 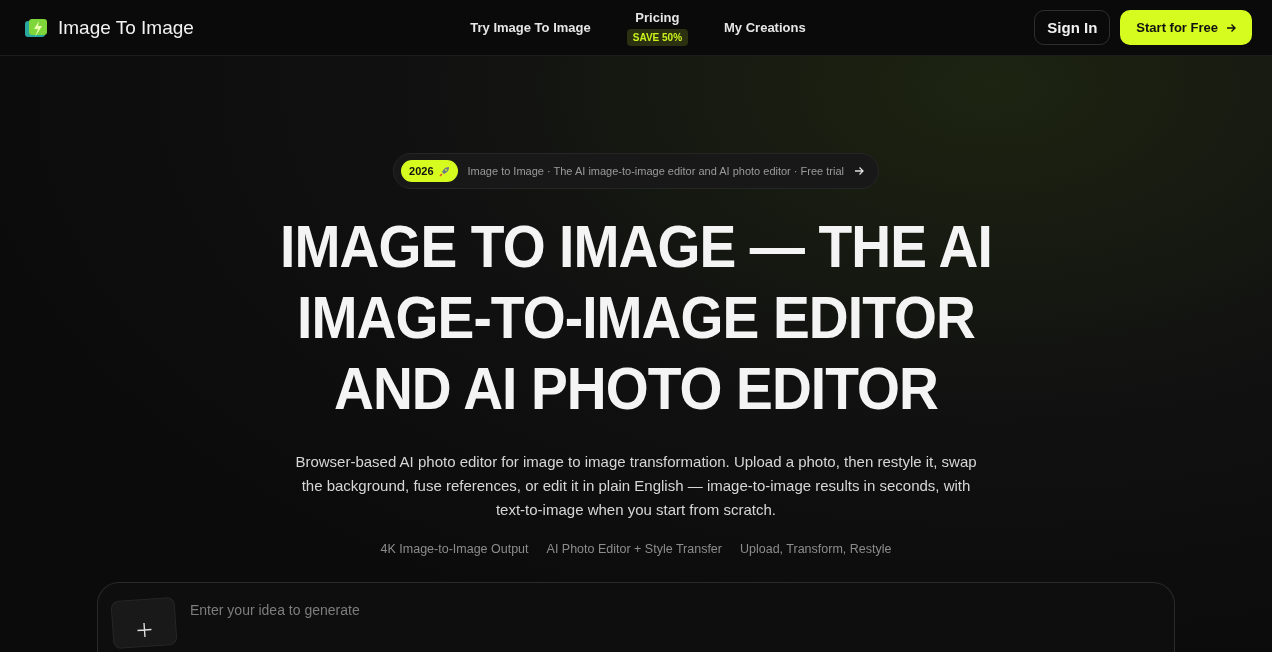 I want to click on add-image-button, so click(x=144, y=623).